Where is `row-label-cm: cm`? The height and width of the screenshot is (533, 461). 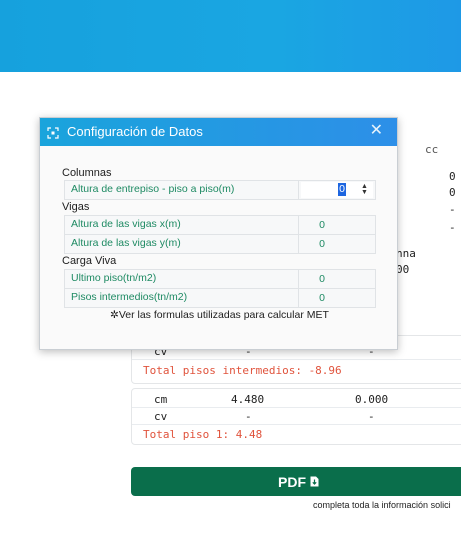 row-label-cm: cm is located at coordinates (161, 399).